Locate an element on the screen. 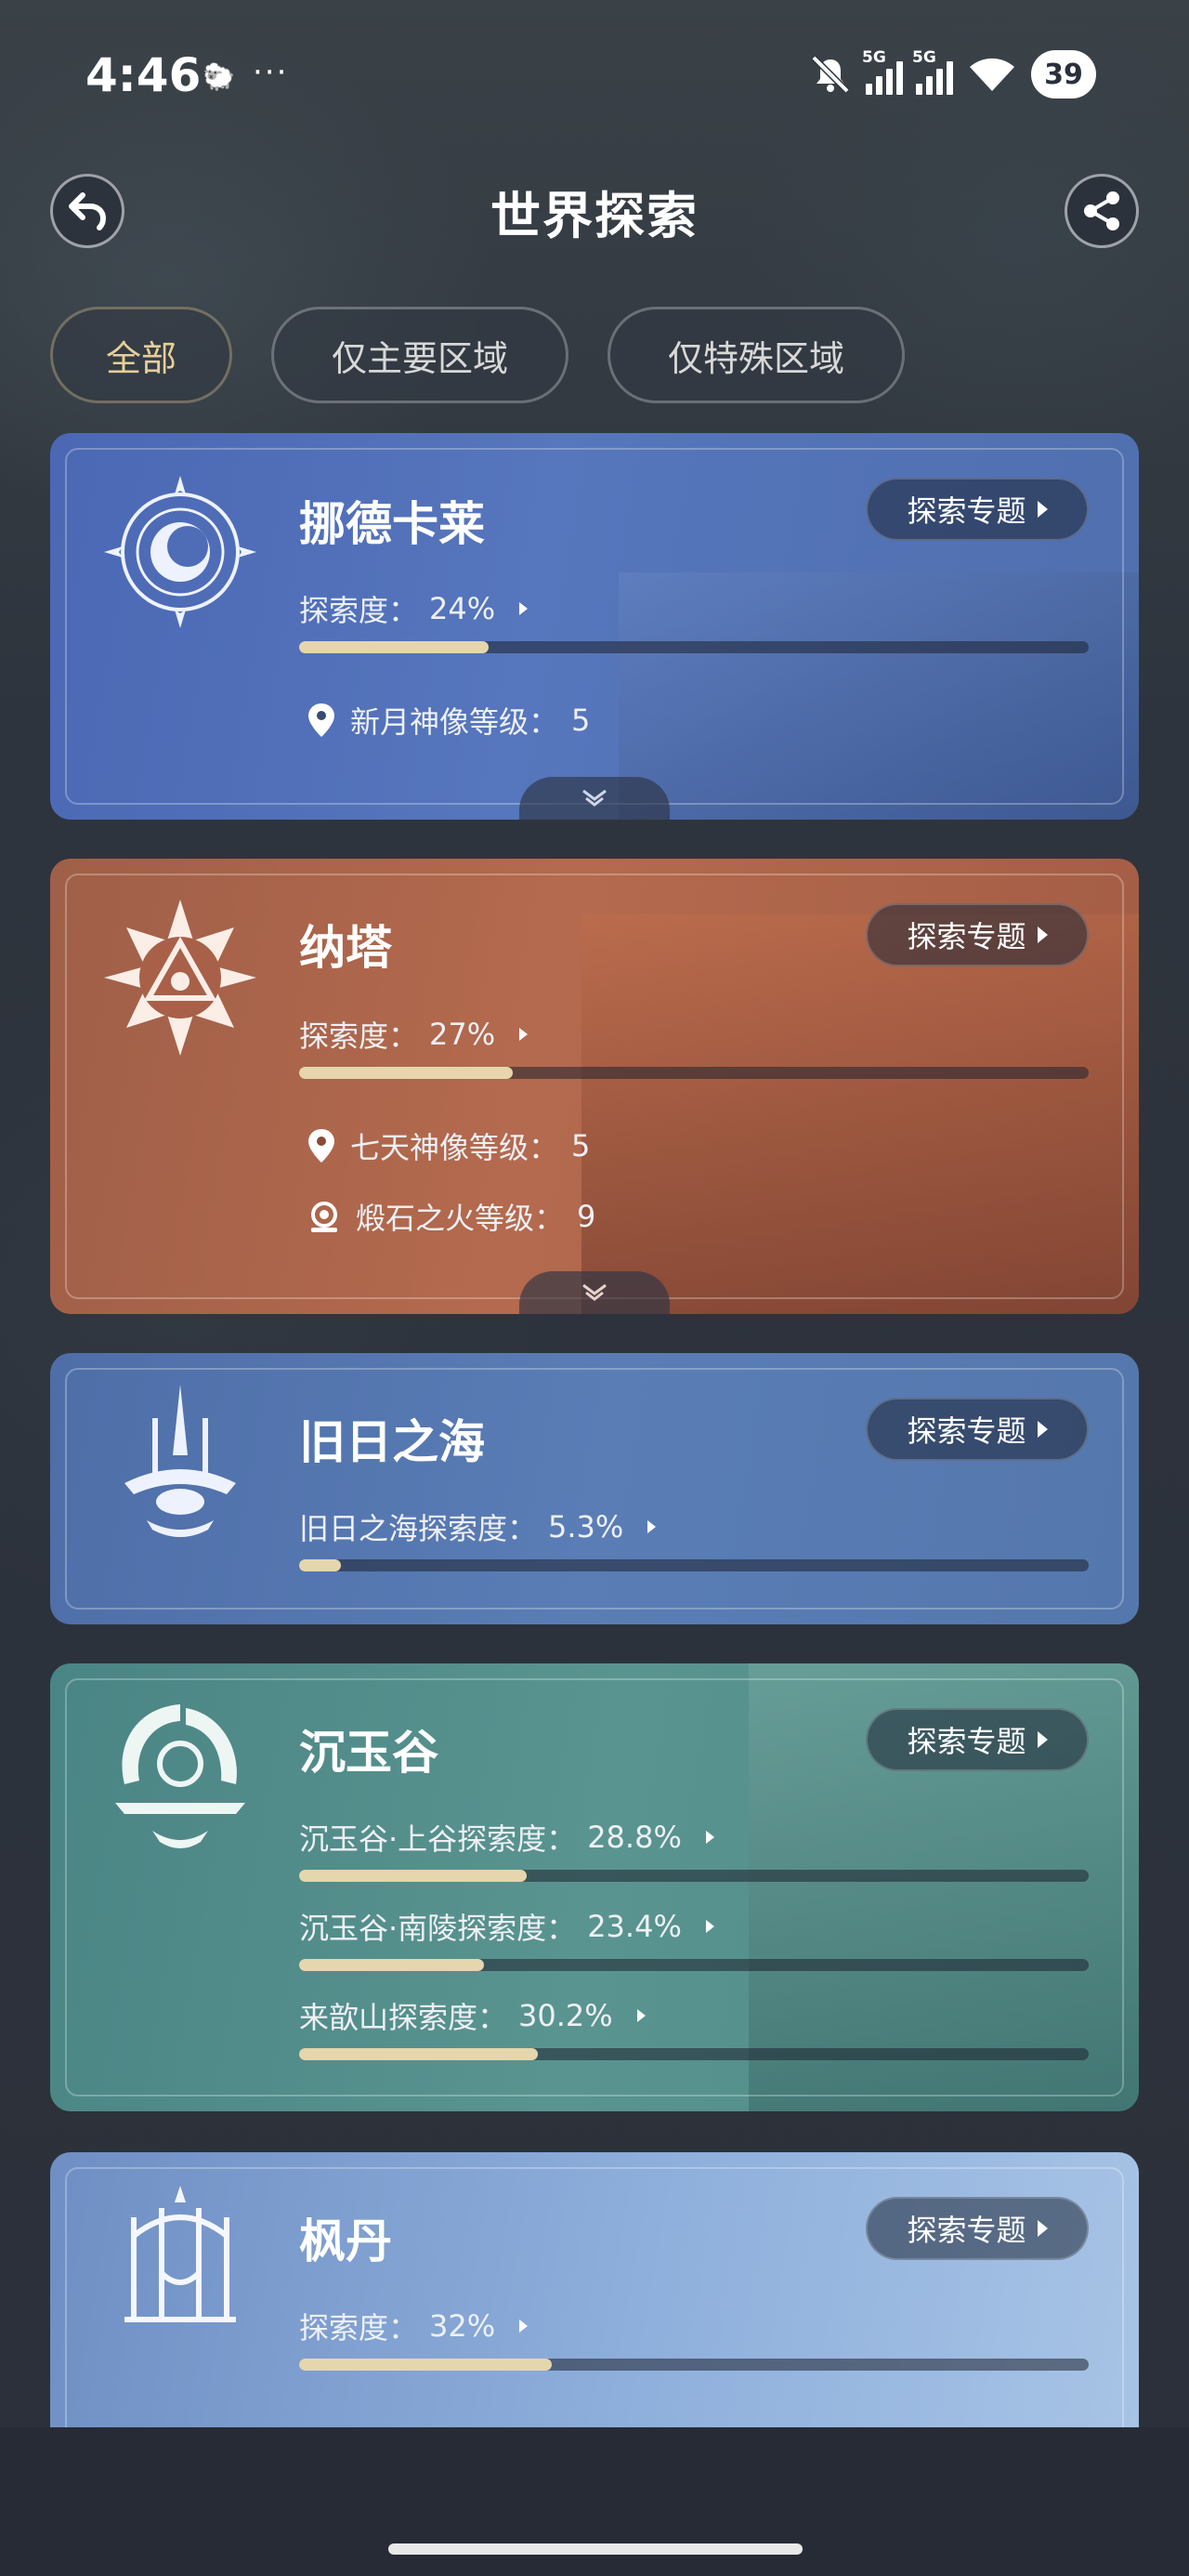 The height and width of the screenshot is (2576, 1189). filter-special-regions: 仅特殊区域 is located at coordinates (757, 355).